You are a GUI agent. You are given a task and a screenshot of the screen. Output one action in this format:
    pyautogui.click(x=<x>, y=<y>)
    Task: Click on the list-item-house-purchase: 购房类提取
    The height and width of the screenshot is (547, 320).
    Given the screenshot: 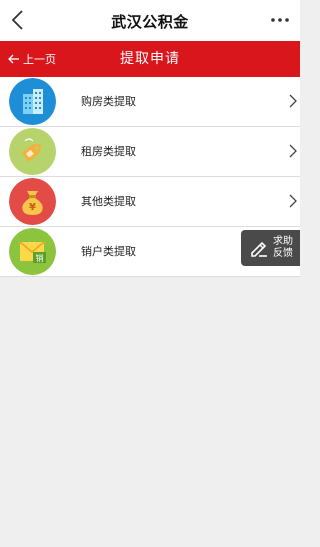 What is the action you would take?
    pyautogui.click(x=150, y=102)
    